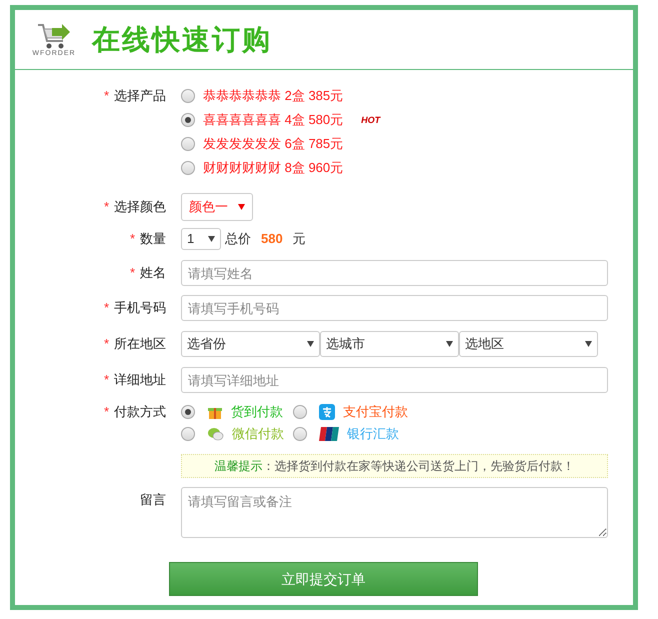 The height and width of the screenshot is (619, 658). What do you see at coordinates (201, 239) in the screenshot?
I see `quantity-select: 1` at bounding box center [201, 239].